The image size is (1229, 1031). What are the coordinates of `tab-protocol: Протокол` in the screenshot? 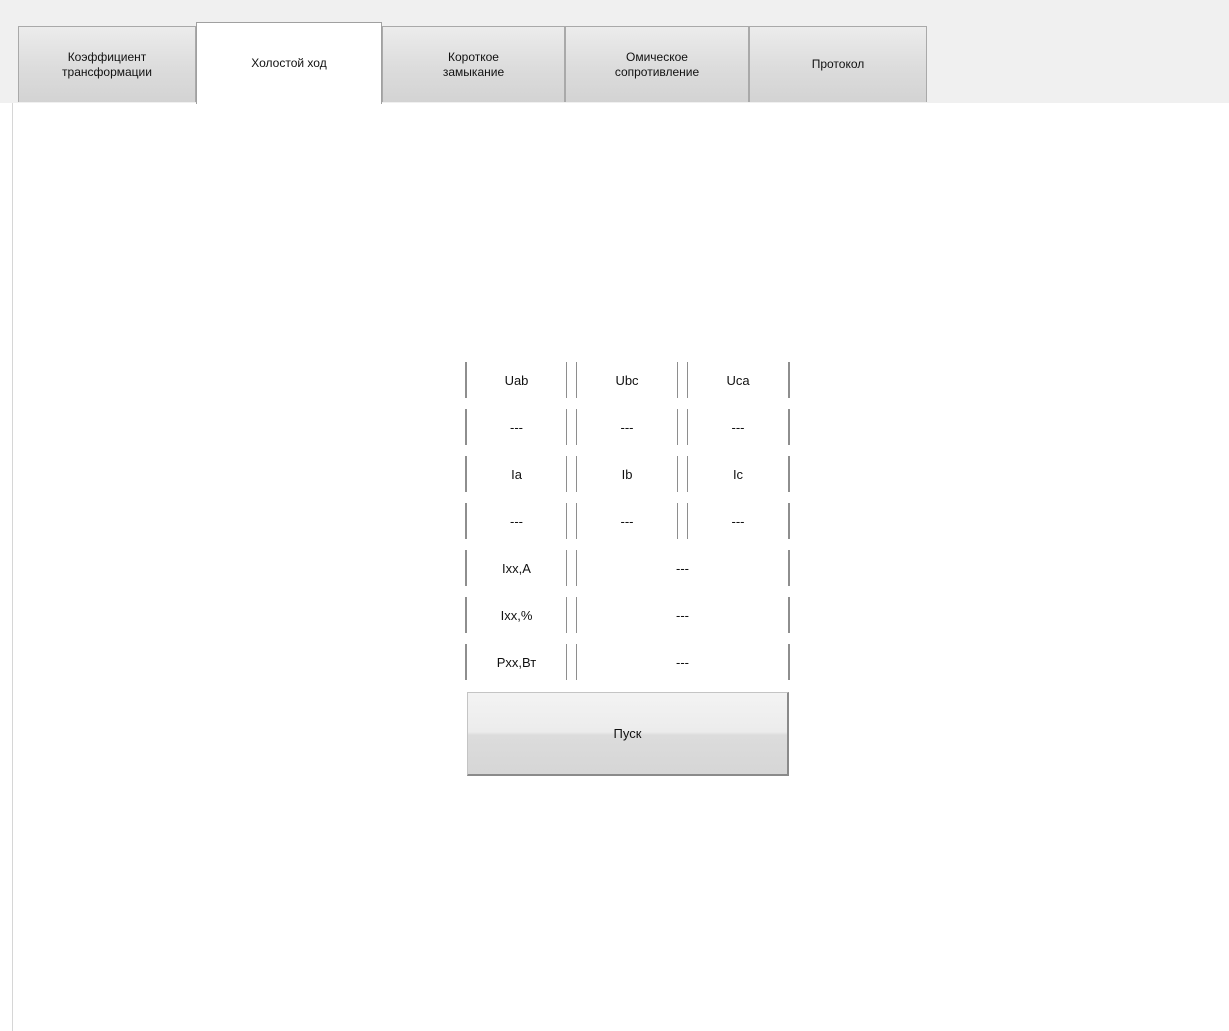 It's located at (838, 64).